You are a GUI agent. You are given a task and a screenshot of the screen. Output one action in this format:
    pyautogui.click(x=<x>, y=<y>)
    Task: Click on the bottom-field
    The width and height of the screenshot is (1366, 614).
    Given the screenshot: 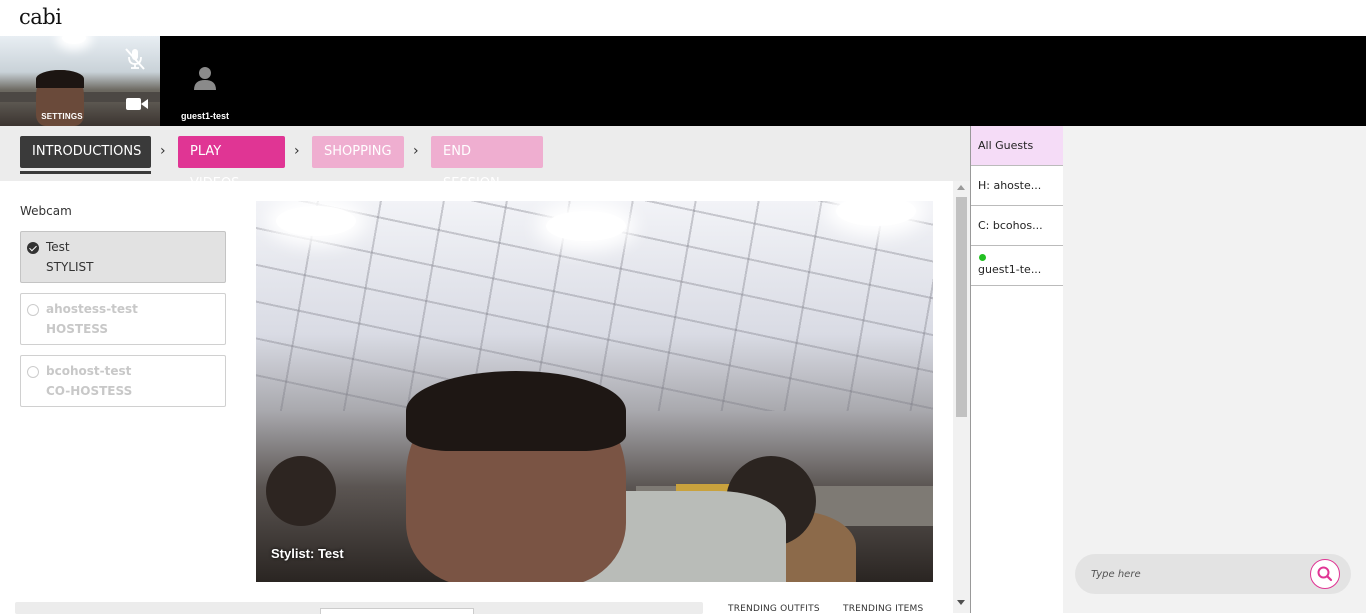 What is the action you would take?
    pyautogui.click(x=397, y=611)
    